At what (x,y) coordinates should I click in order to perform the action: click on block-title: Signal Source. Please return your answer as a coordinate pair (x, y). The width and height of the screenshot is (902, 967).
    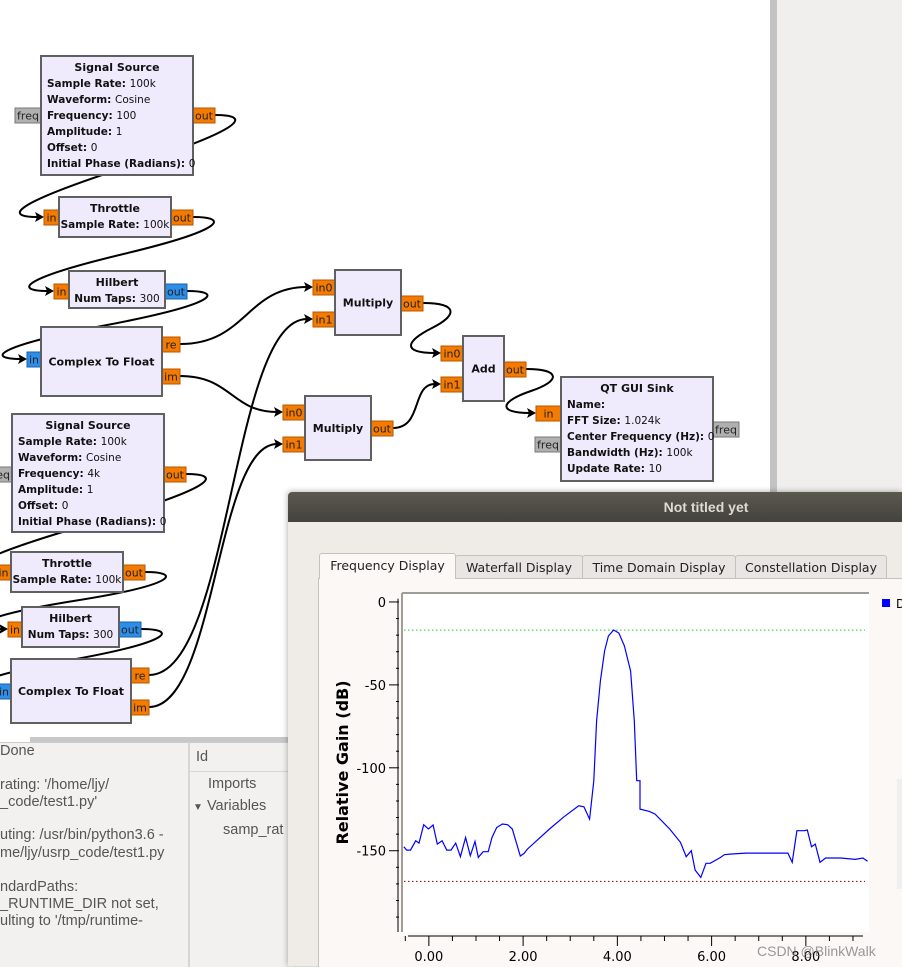
    Looking at the image, I should click on (116, 67).